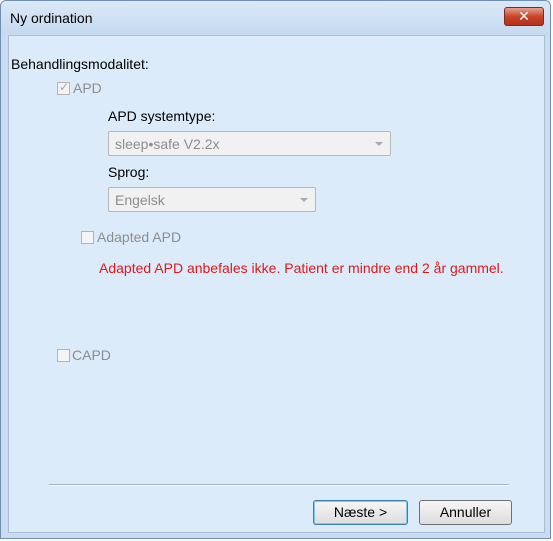 The height and width of the screenshot is (541, 553). What do you see at coordinates (87, 88) in the screenshot?
I see `apd-label: APD` at bounding box center [87, 88].